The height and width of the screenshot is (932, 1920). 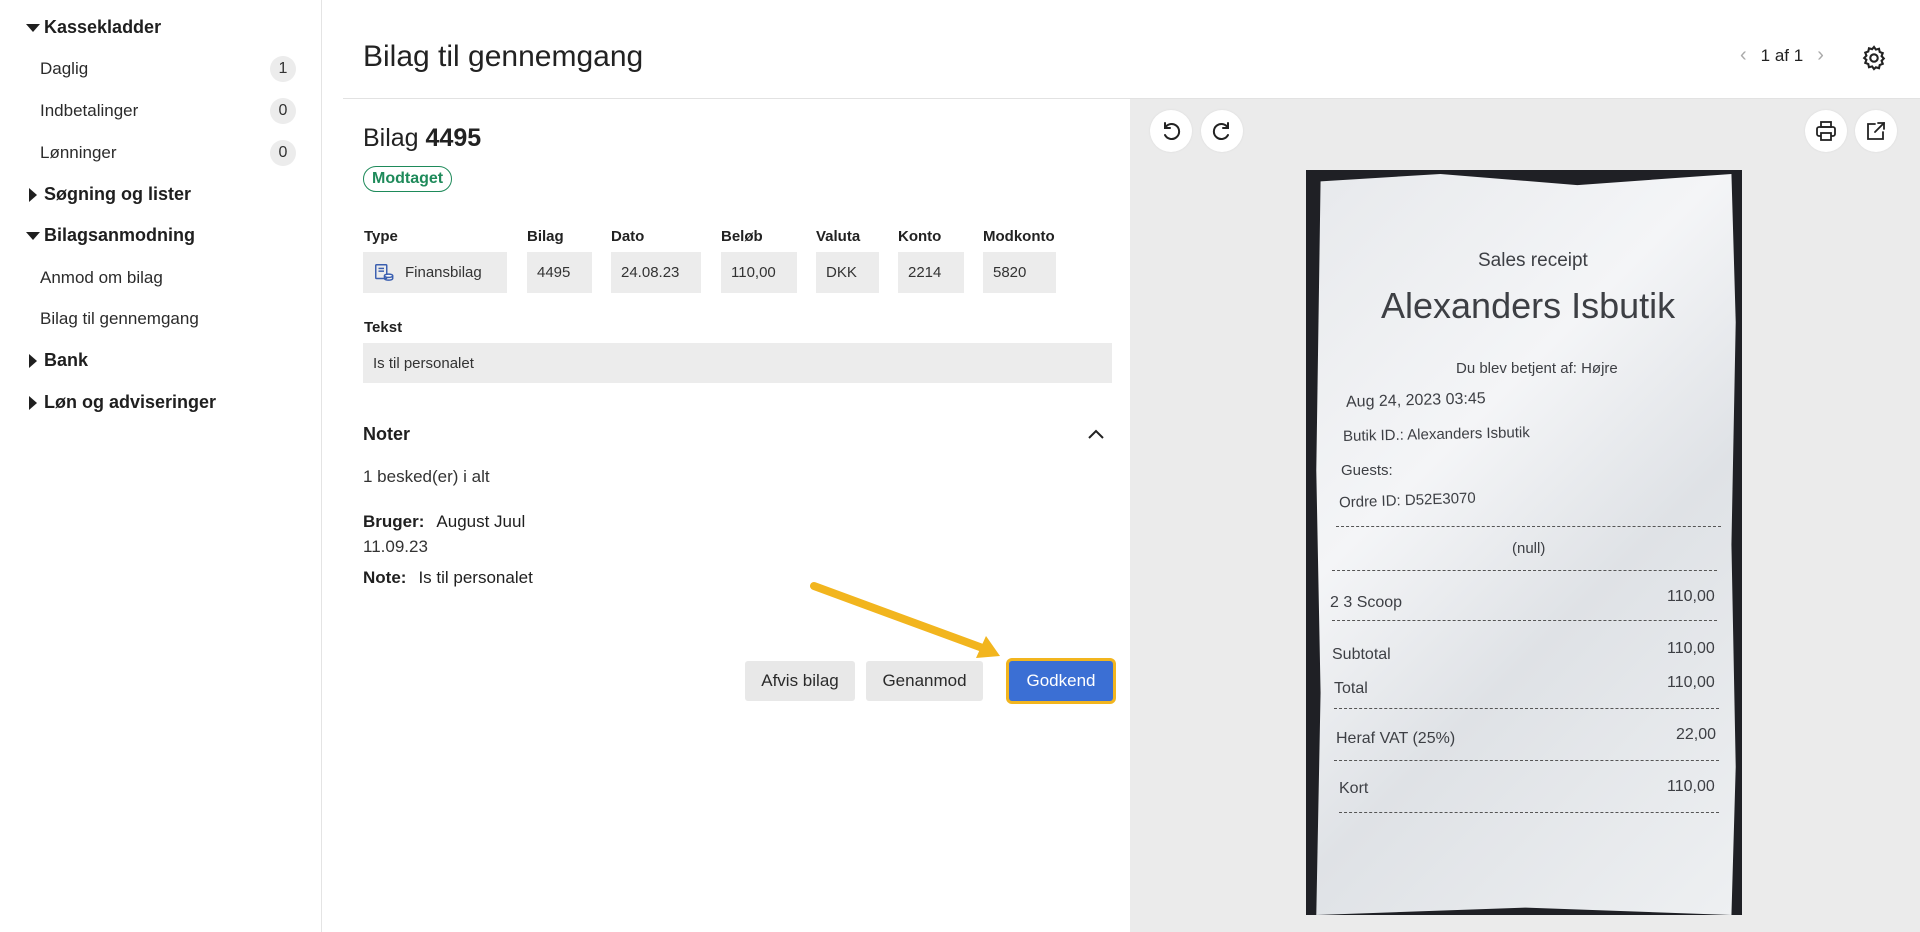 I want to click on voucher-title: Bilag 4495, so click(x=422, y=138).